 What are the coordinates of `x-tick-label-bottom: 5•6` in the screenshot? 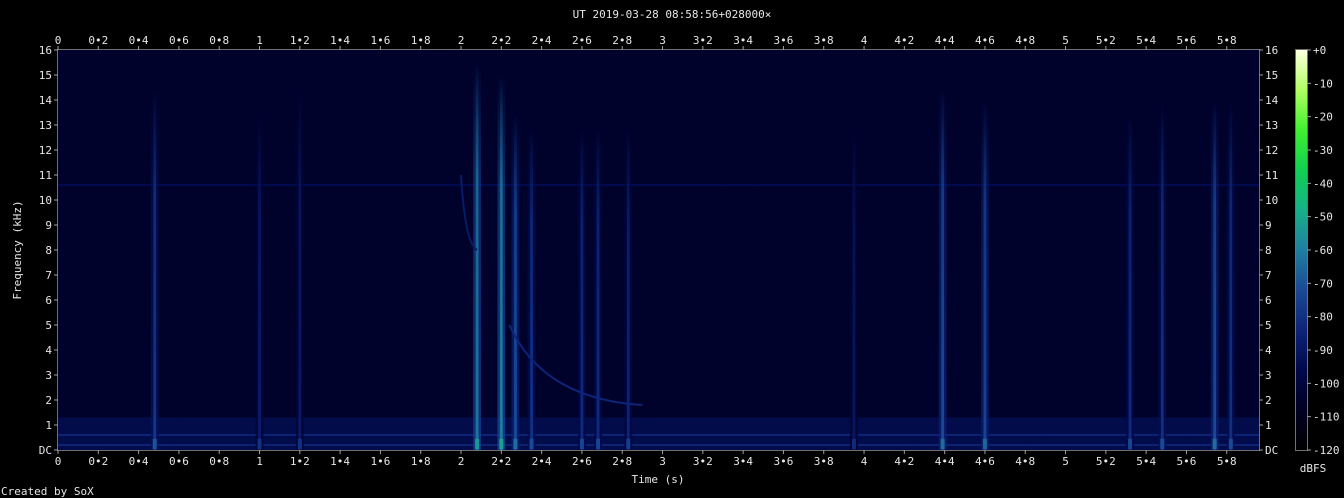 It's located at (1187, 461).